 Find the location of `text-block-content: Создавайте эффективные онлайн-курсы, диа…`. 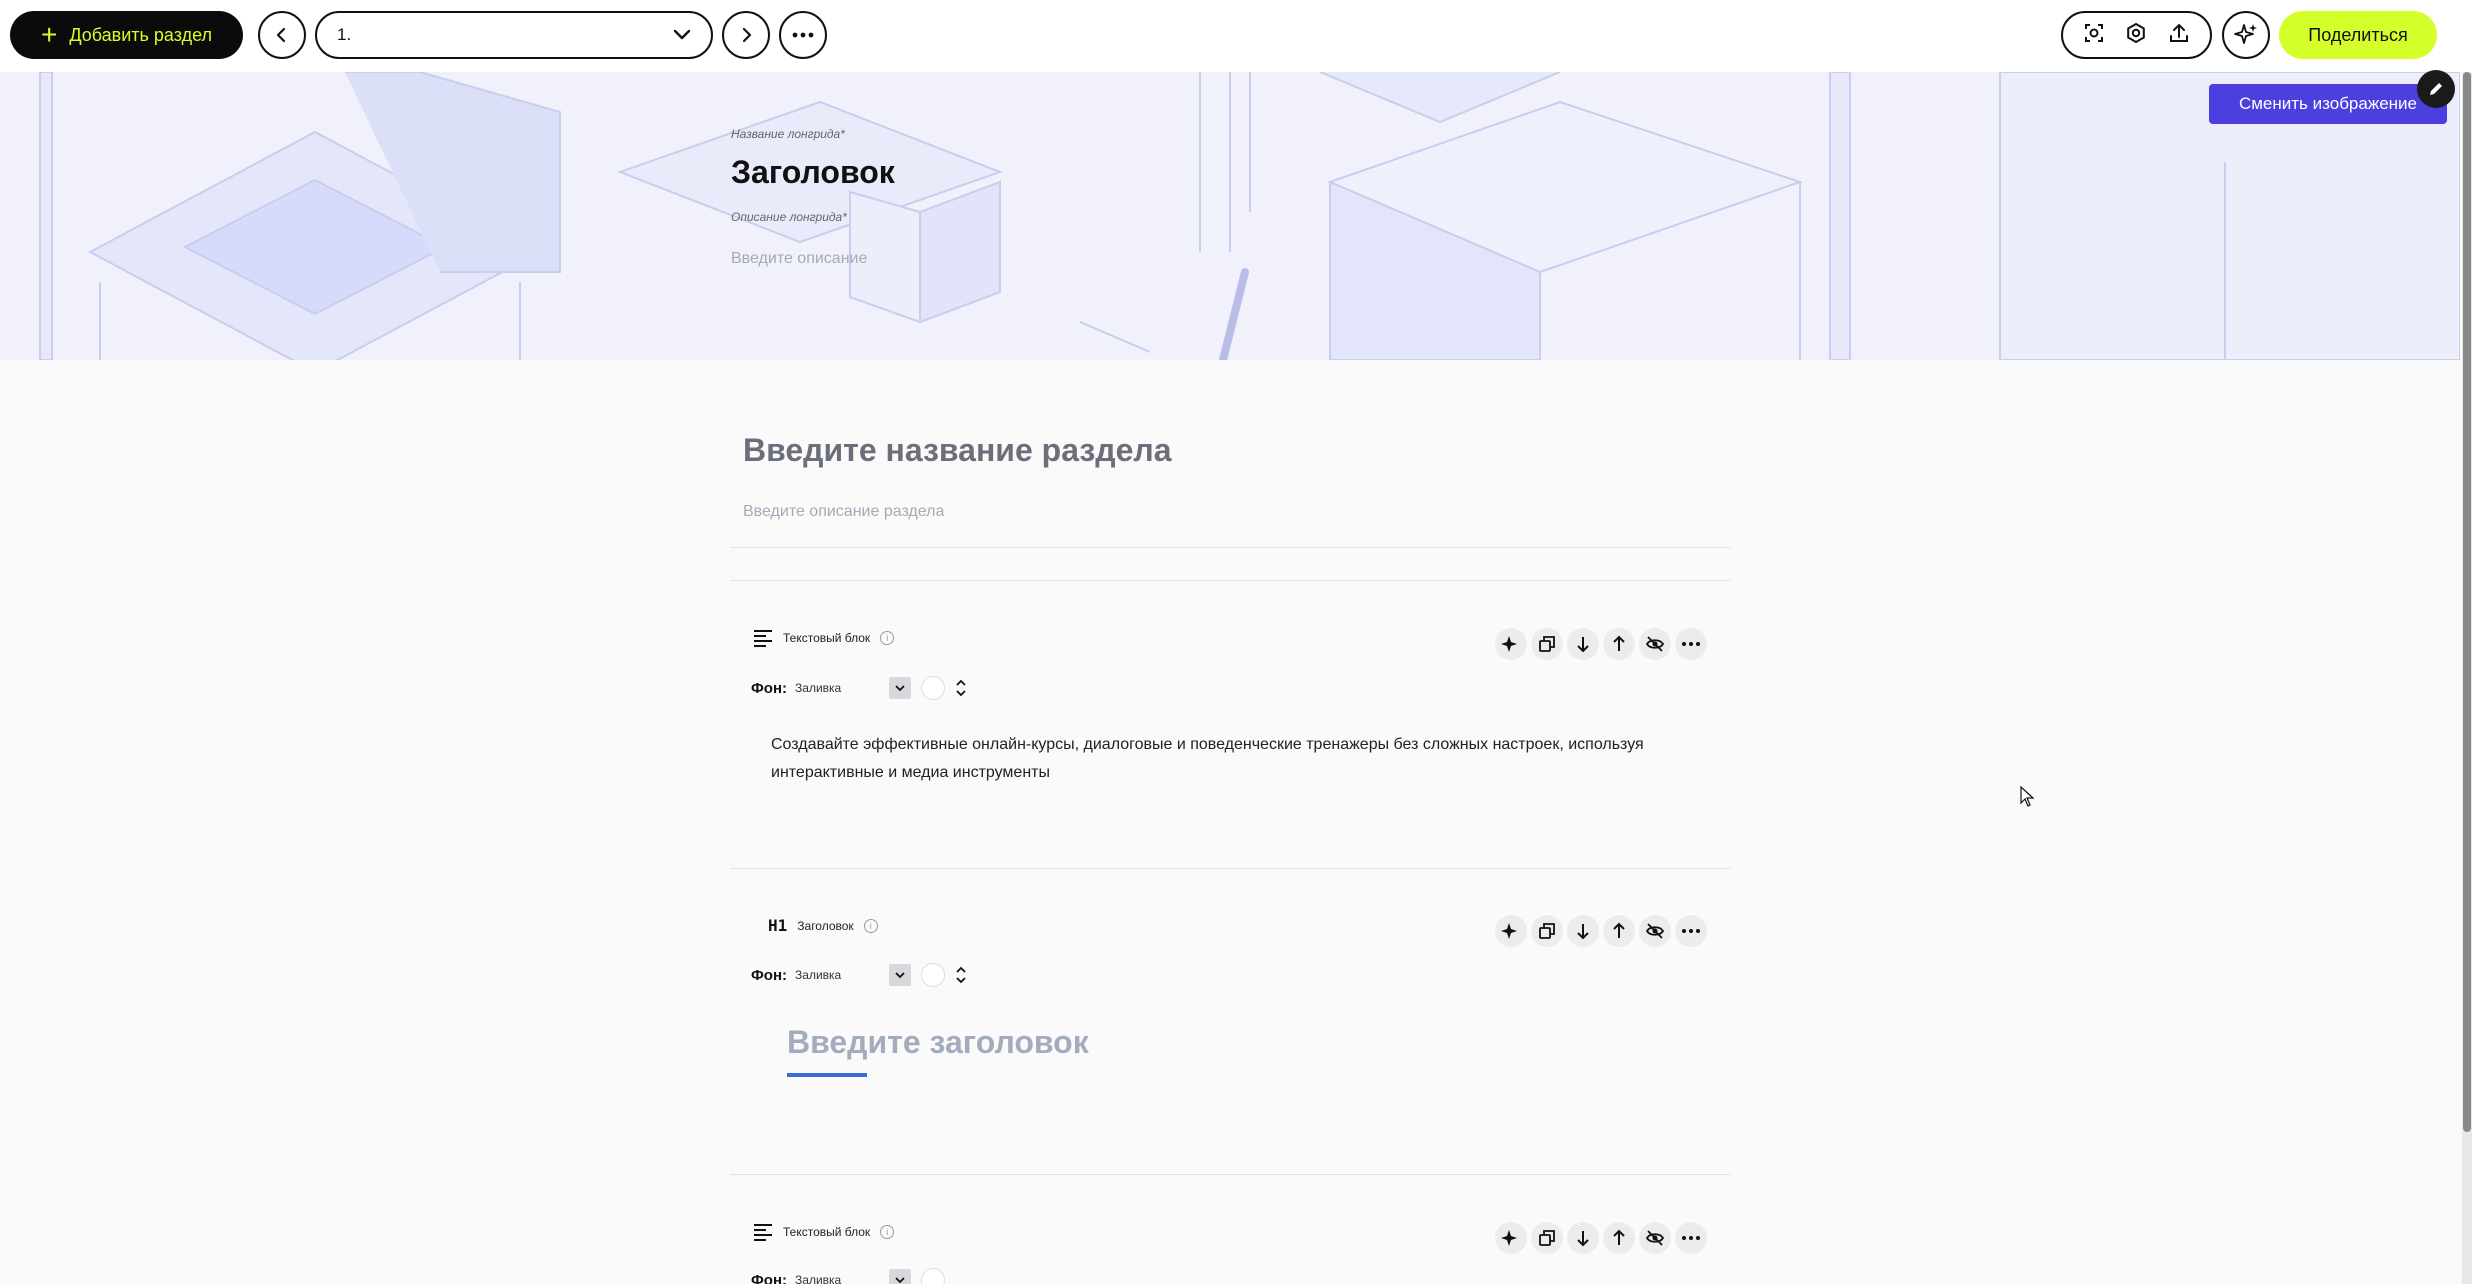

text-block-content: Создавайте эффективные онлайн-курсы, диа… is located at coordinates (1216, 759).